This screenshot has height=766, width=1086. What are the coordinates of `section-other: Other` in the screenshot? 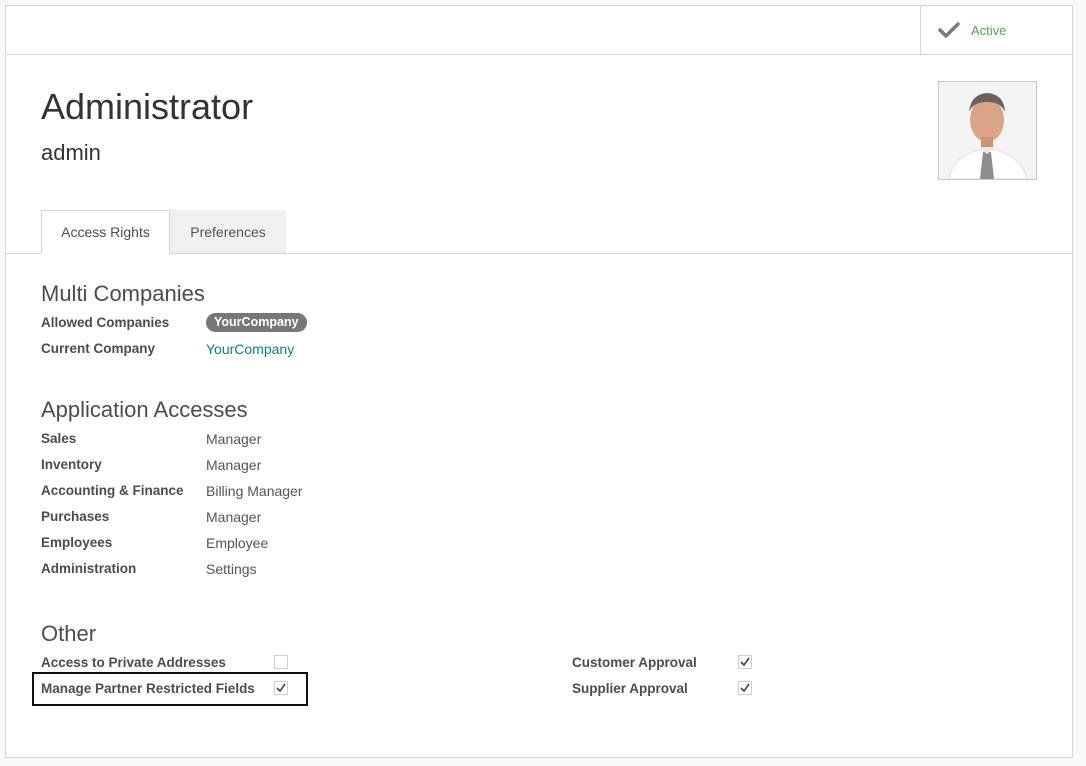 It's located at (69, 633).